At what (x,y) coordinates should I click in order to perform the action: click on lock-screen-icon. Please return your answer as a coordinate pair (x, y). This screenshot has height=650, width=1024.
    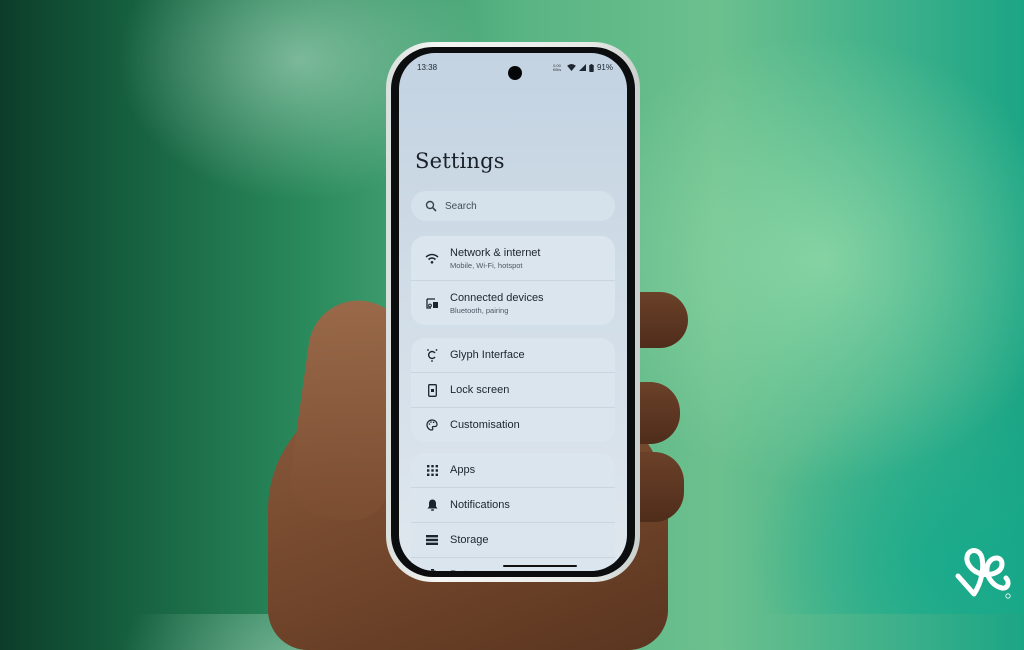
    Looking at the image, I should click on (432, 390).